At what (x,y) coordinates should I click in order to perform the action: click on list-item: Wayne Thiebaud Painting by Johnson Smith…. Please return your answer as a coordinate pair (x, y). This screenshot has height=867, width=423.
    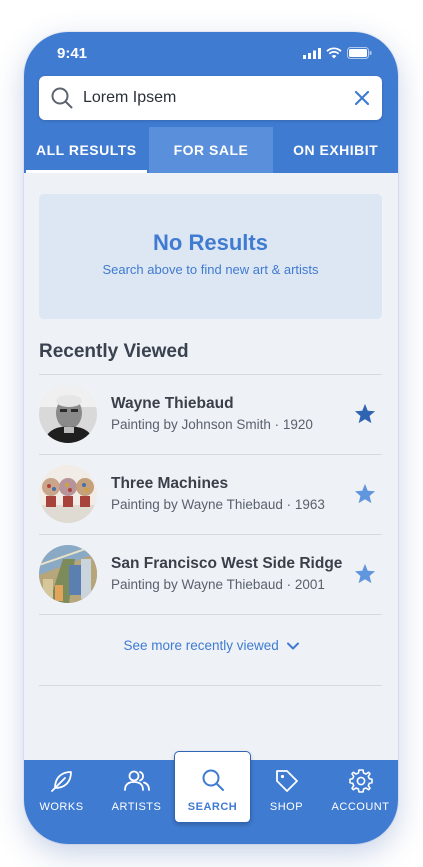
    Looking at the image, I should click on (210, 414).